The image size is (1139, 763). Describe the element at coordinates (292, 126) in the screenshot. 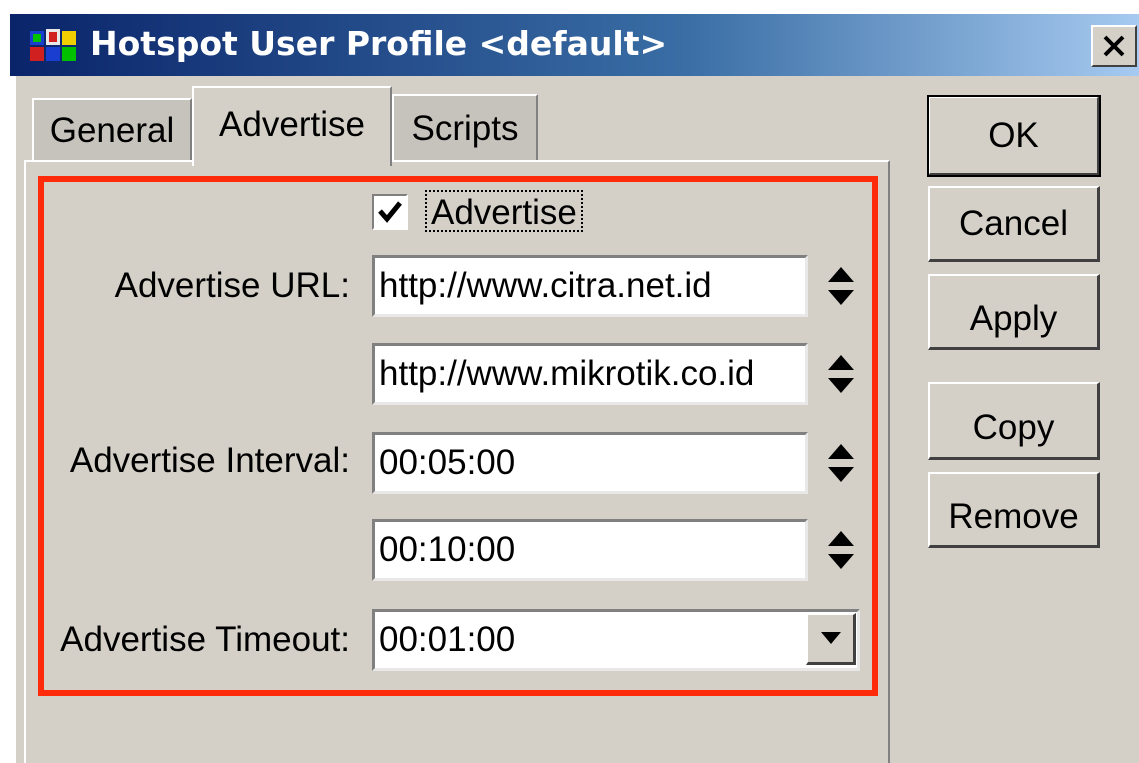

I see `tab-advertise: Advertise` at that location.